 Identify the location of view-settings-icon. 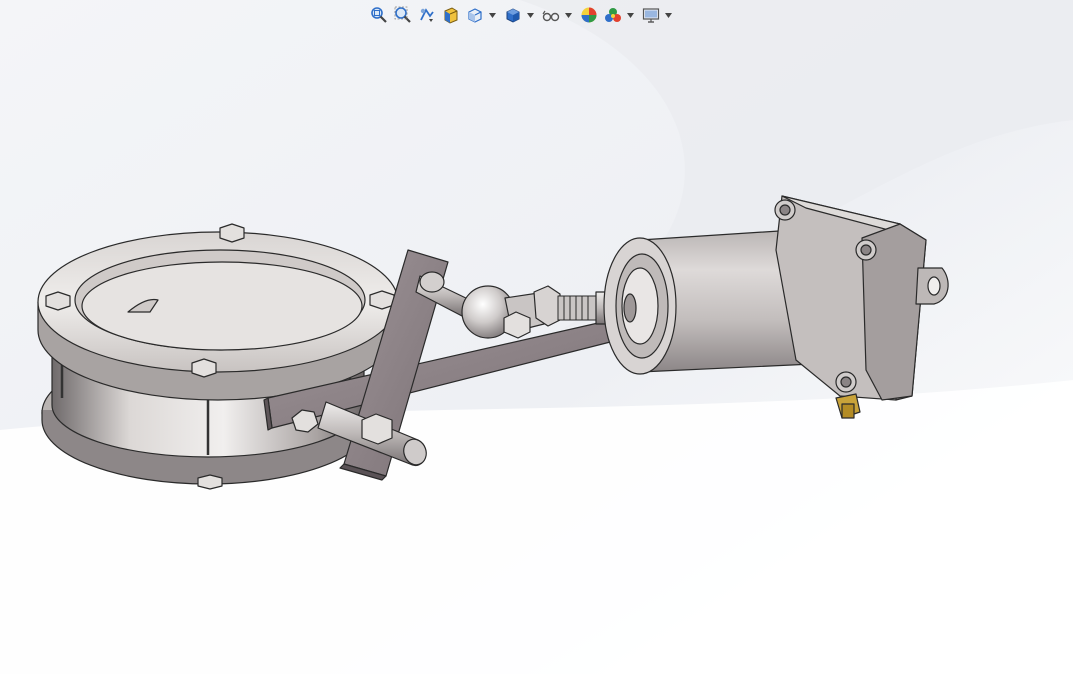
(651, 15).